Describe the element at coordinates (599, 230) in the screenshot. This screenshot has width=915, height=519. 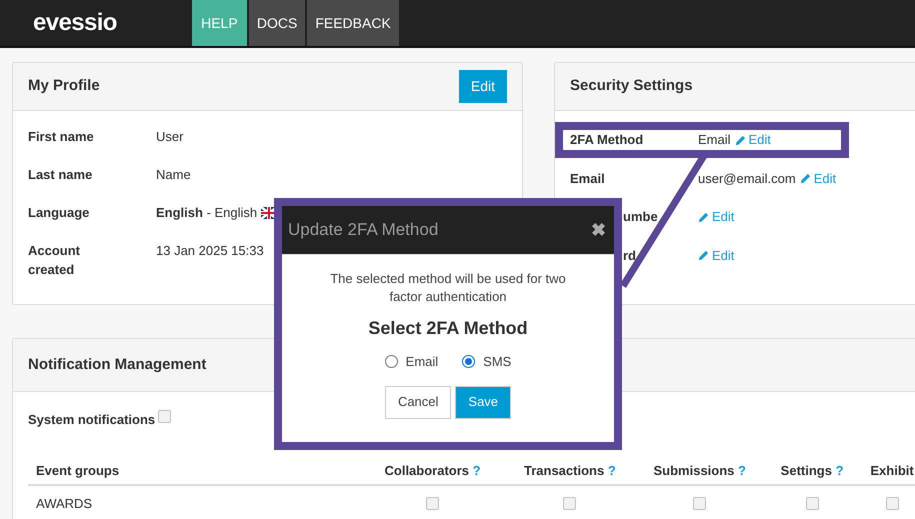
I see `close-button: ✖` at that location.